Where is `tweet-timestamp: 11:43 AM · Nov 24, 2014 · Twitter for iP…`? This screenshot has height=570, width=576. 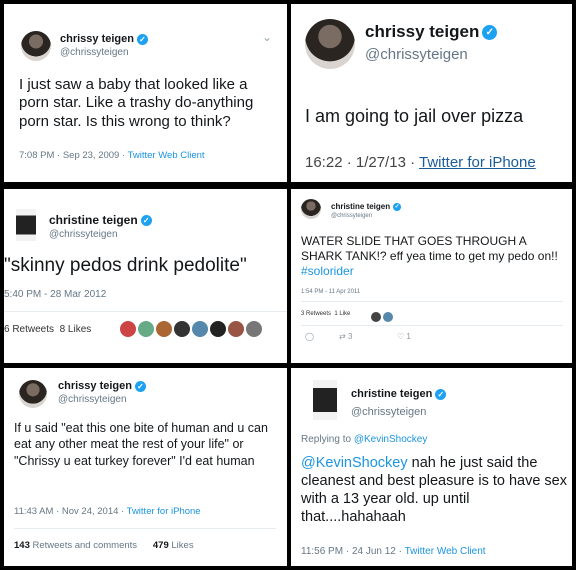
tweet-timestamp: 11:43 AM · Nov 24, 2014 · Twitter for iP… is located at coordinates (107, 511).